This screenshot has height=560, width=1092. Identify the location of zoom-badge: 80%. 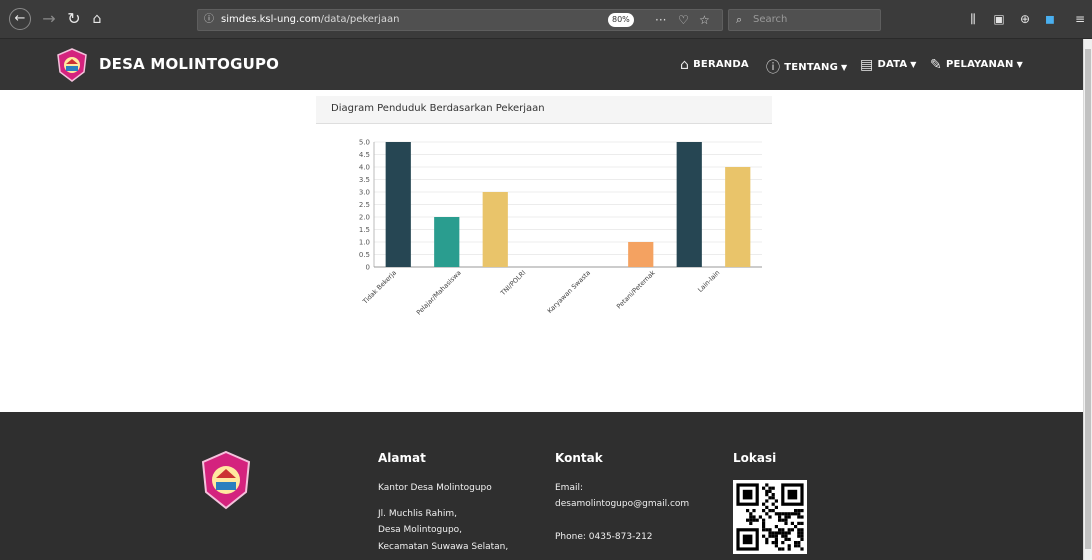
(621, 20).